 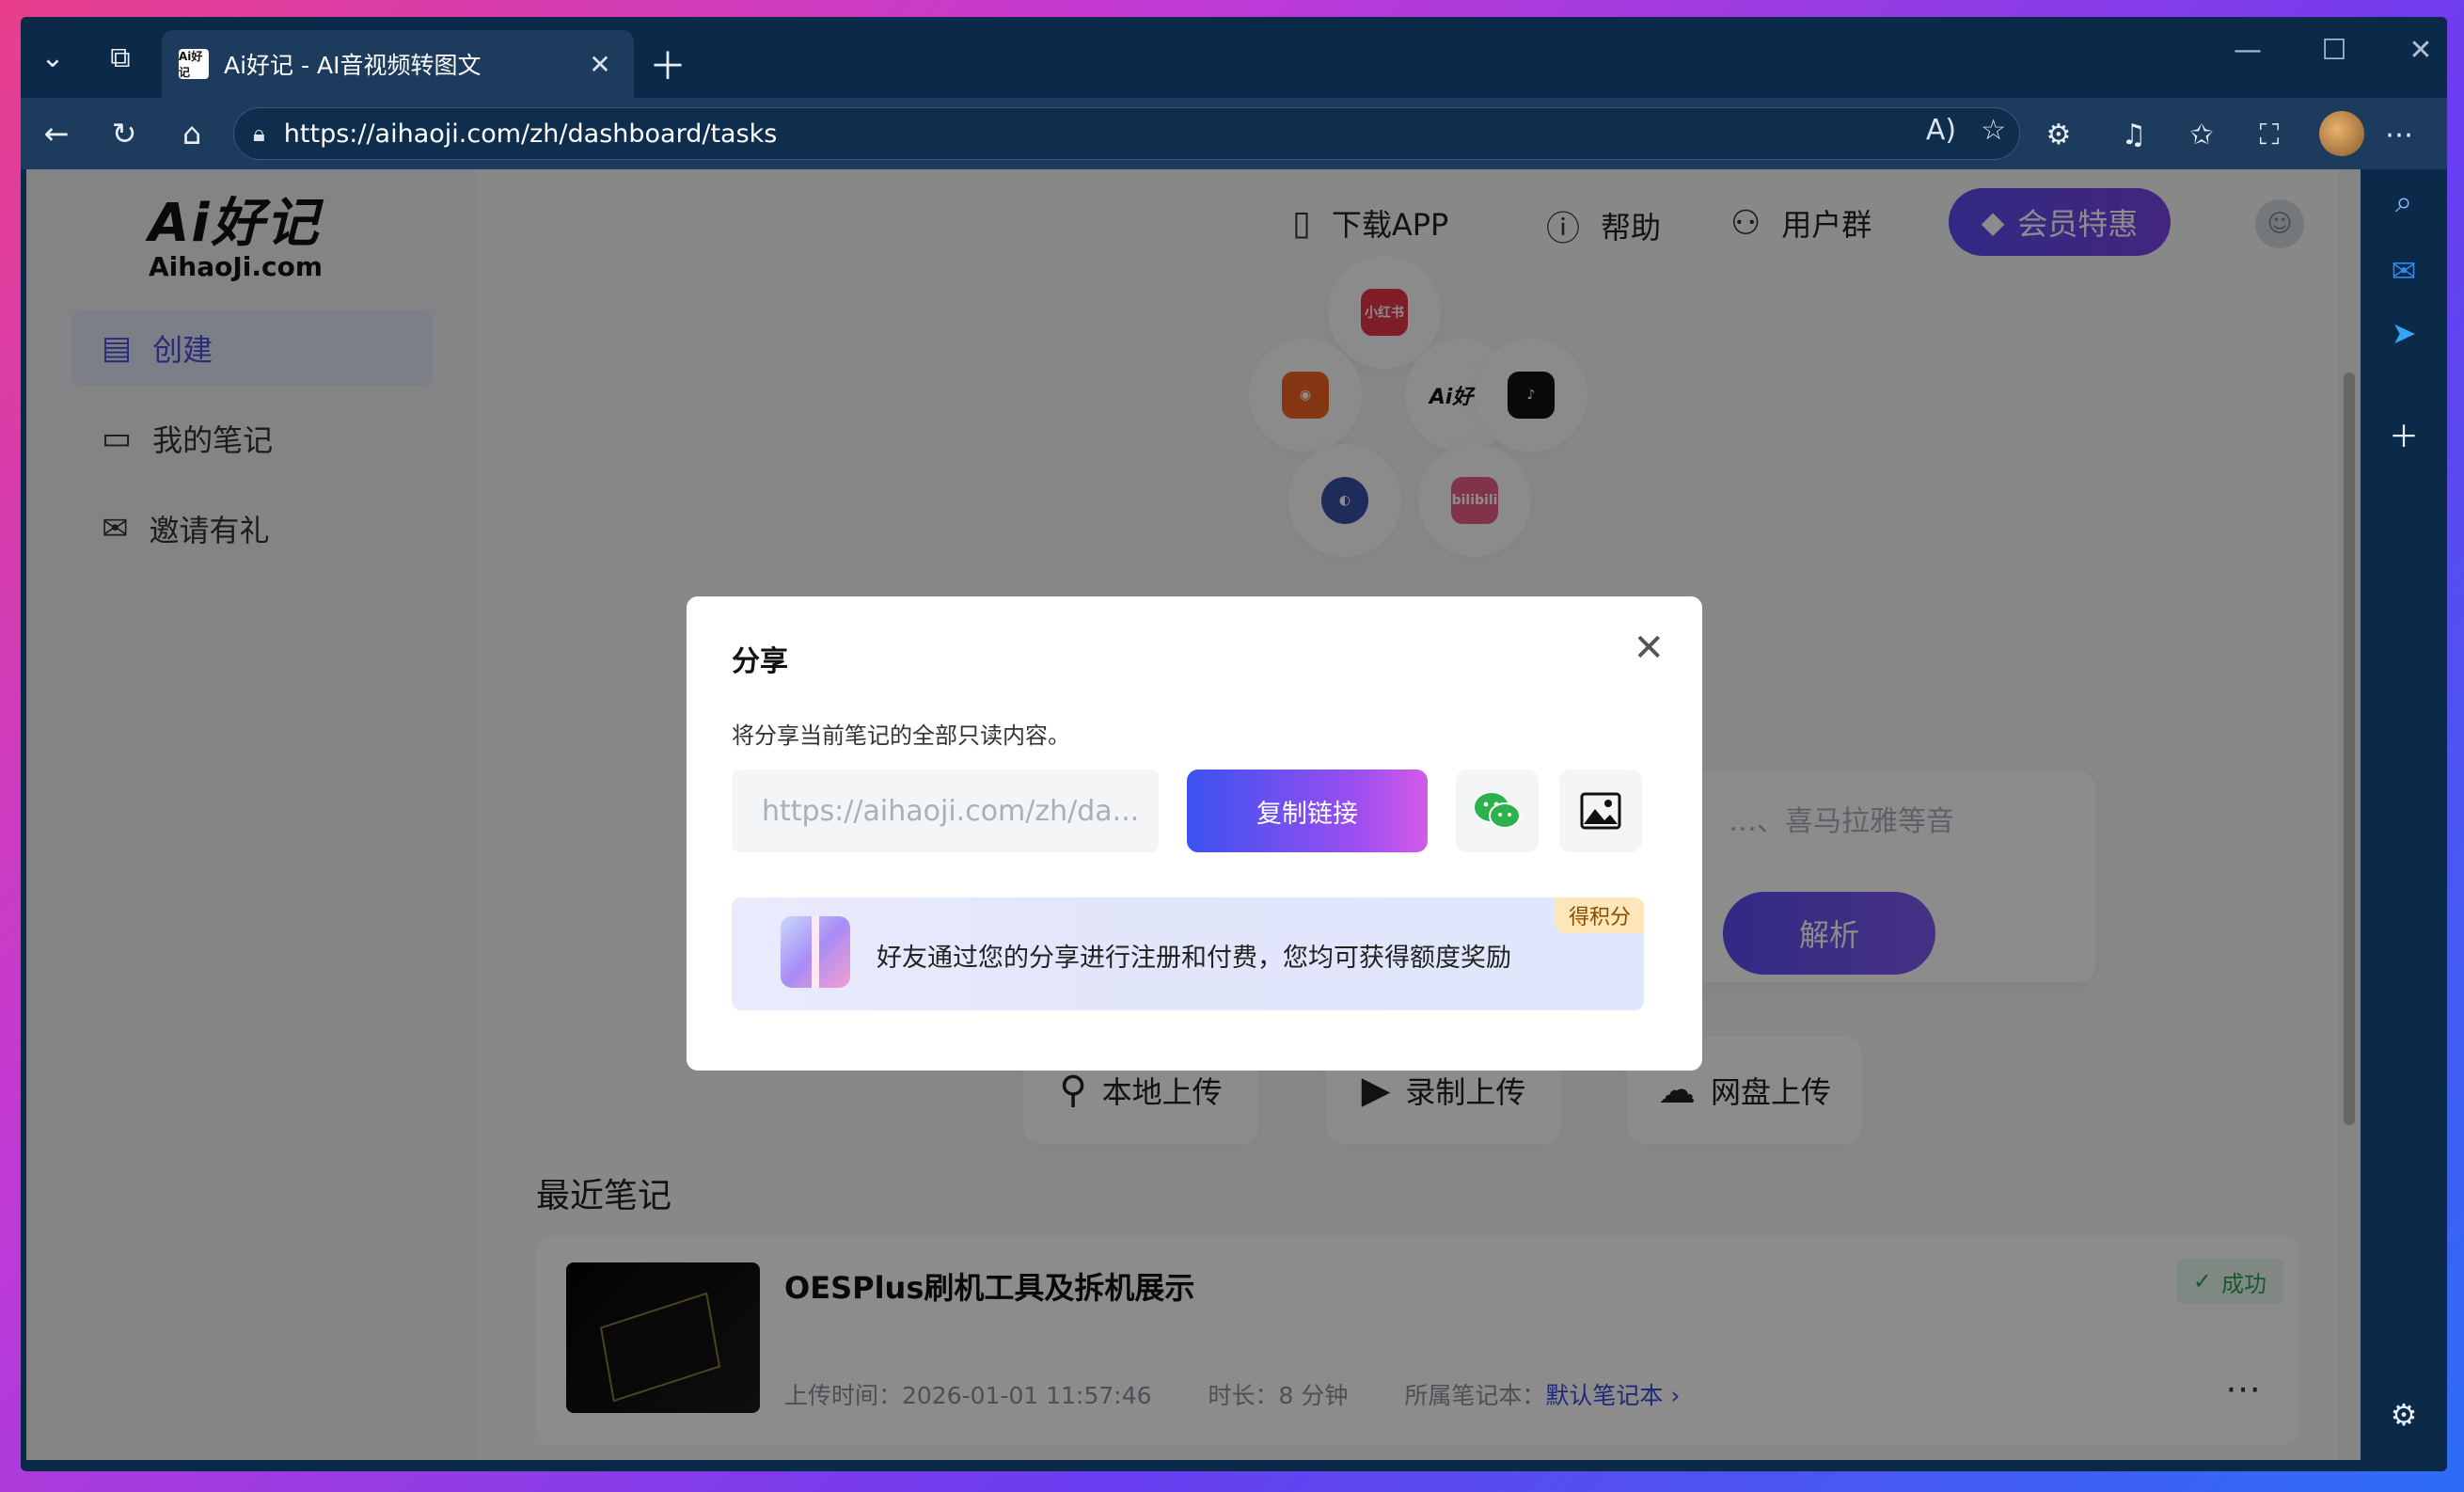 I want to click on edge-sidebar: ⌕ ✉ ➤ ＋ ⚙, so click(x=2404, y=820).